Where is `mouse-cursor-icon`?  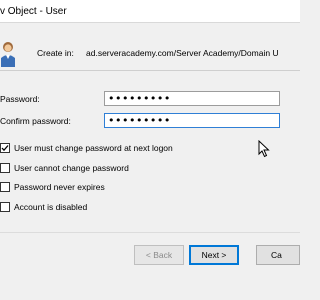
mouse-cursor-icon is located at coordinates (264, 149).